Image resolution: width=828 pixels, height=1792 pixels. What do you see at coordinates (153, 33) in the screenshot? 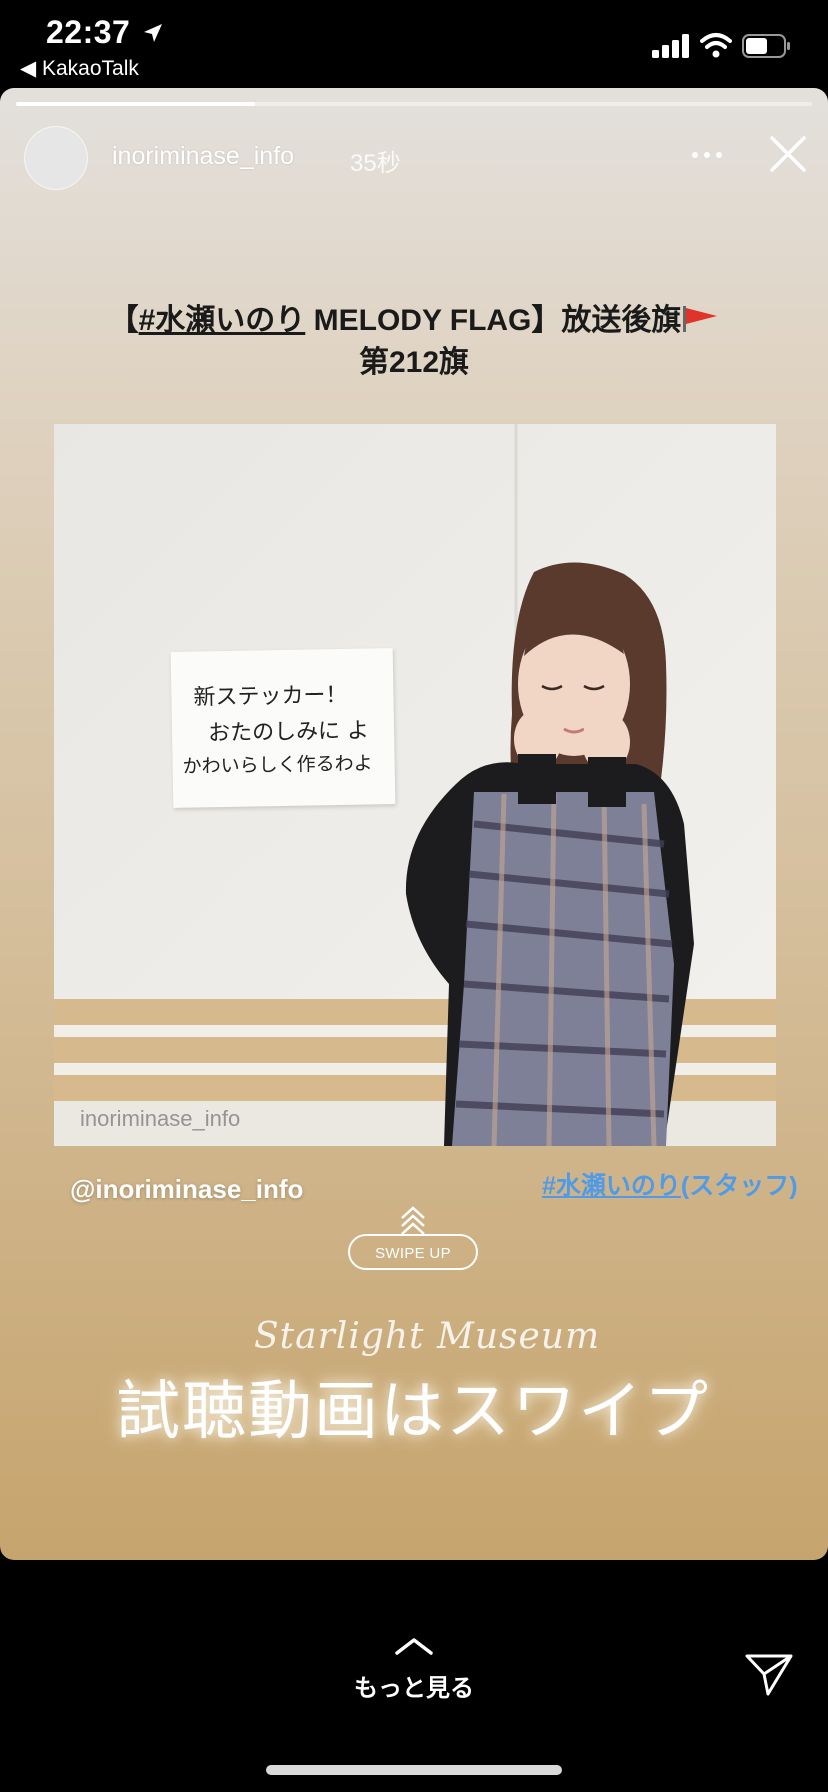
I see `location-arrow-icon` at bounding box center [153, 33].